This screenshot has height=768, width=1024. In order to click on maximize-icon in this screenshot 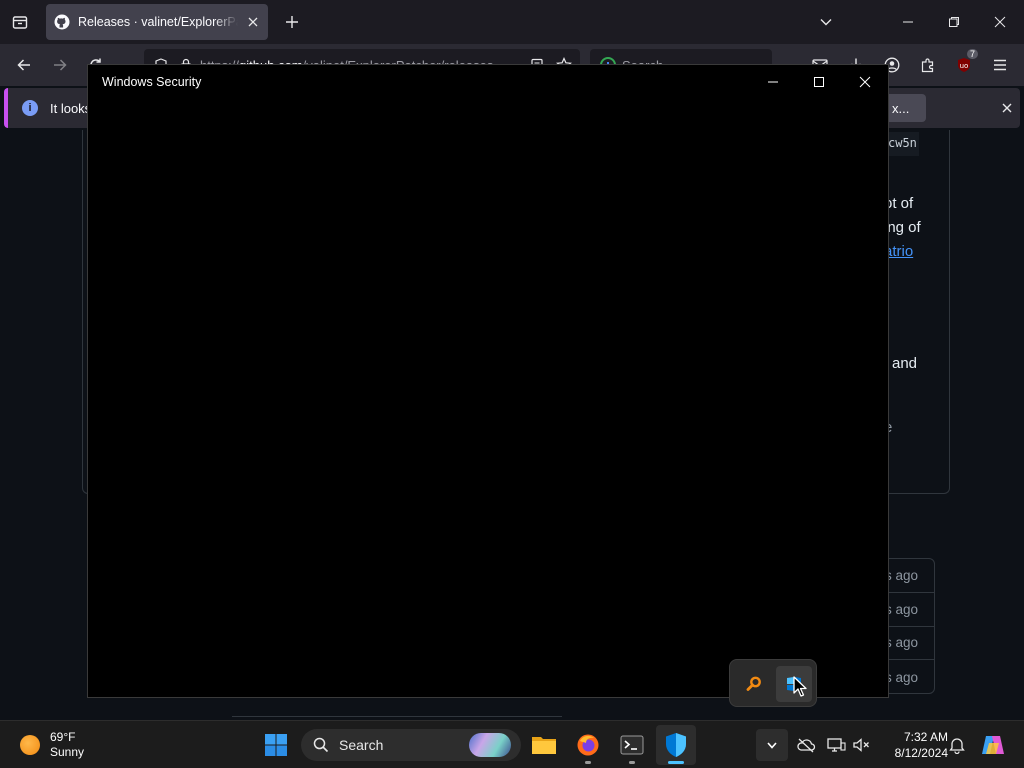, I will do `click(819, 82)`.